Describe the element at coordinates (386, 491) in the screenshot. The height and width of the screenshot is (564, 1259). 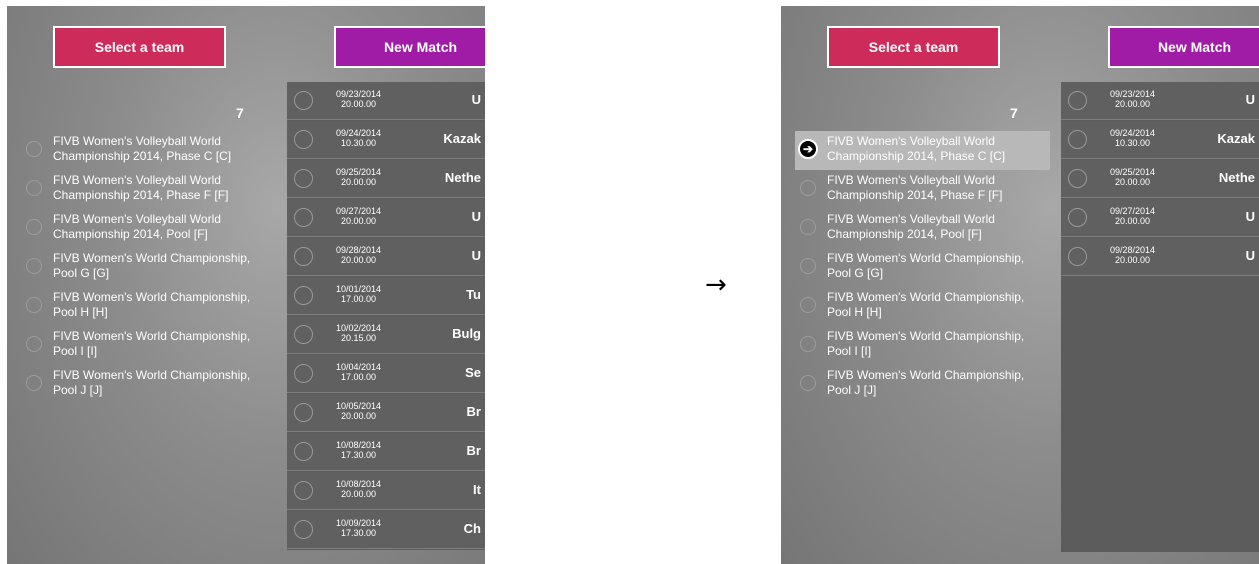
I see `match-row: 10/08/2014 20.00.00 It` at that location.